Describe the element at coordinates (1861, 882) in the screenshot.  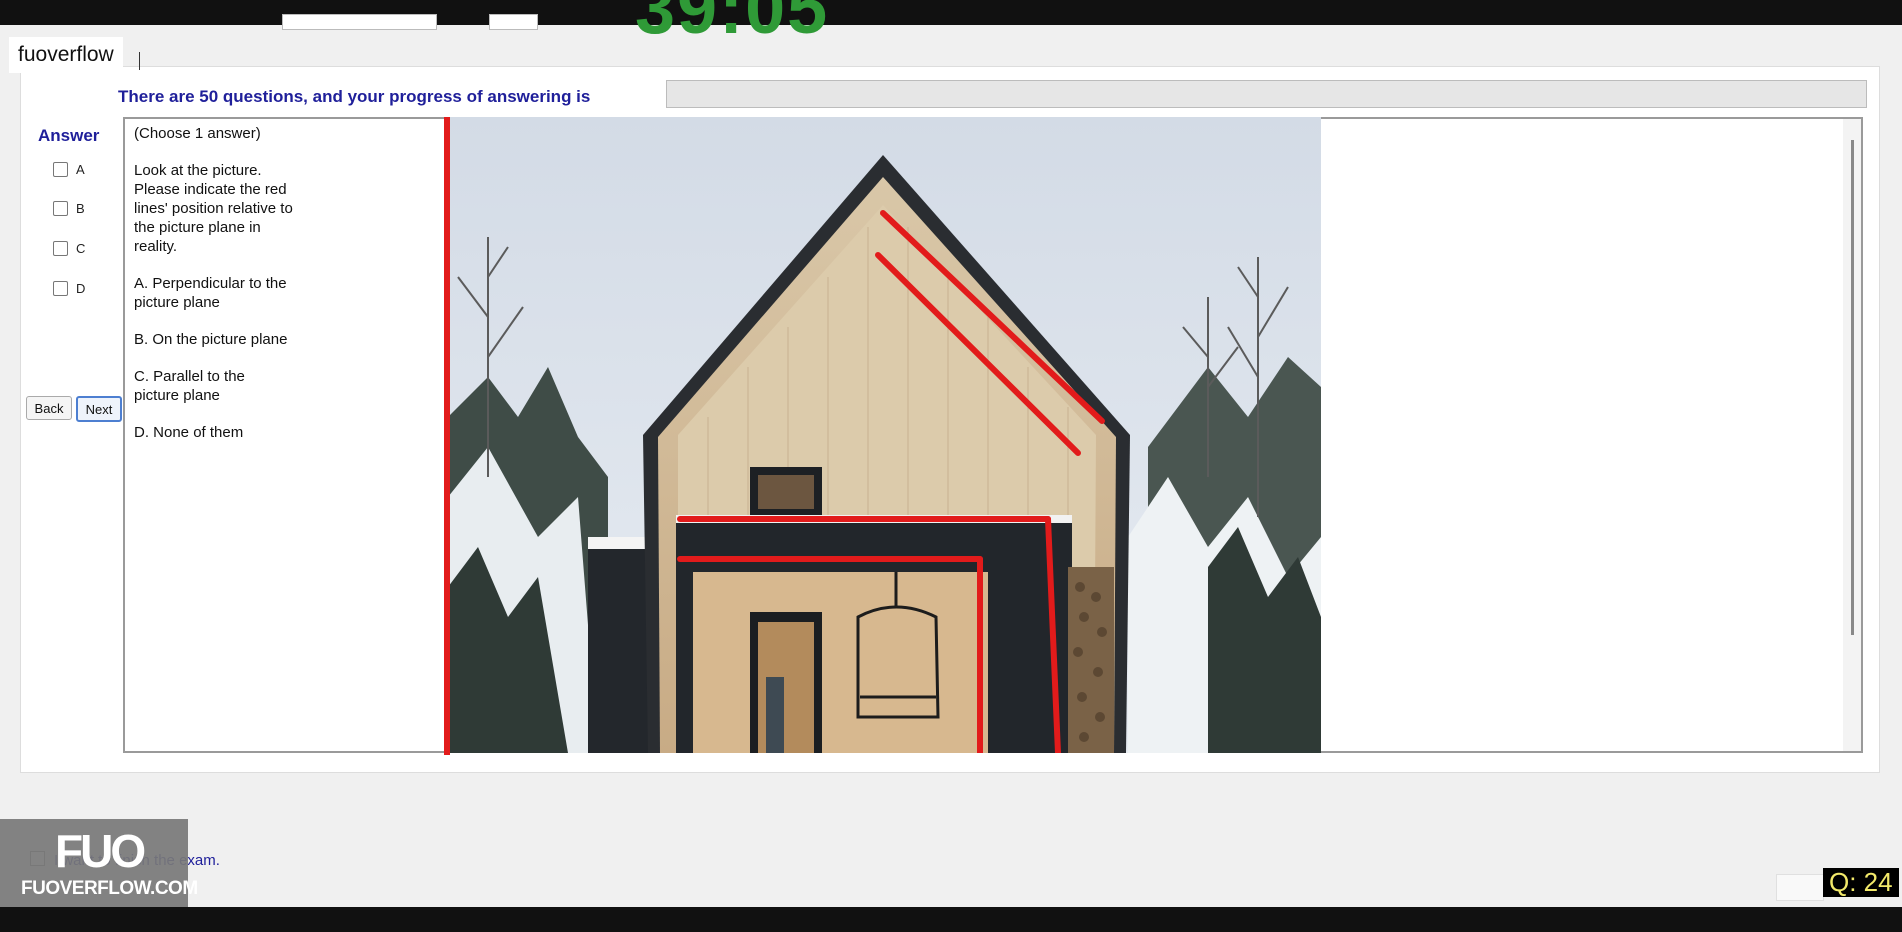
I see `question-counter: Q: 24` at that location.